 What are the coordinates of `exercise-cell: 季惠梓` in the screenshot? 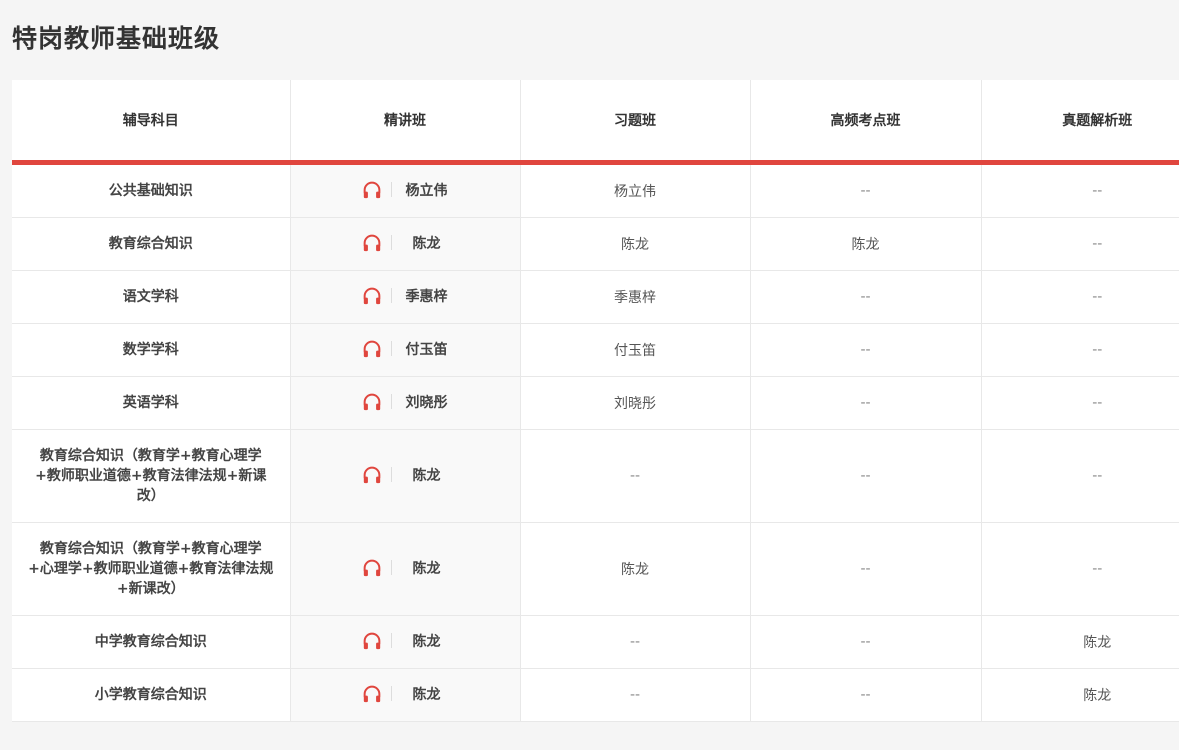 It's located at (635, 297).